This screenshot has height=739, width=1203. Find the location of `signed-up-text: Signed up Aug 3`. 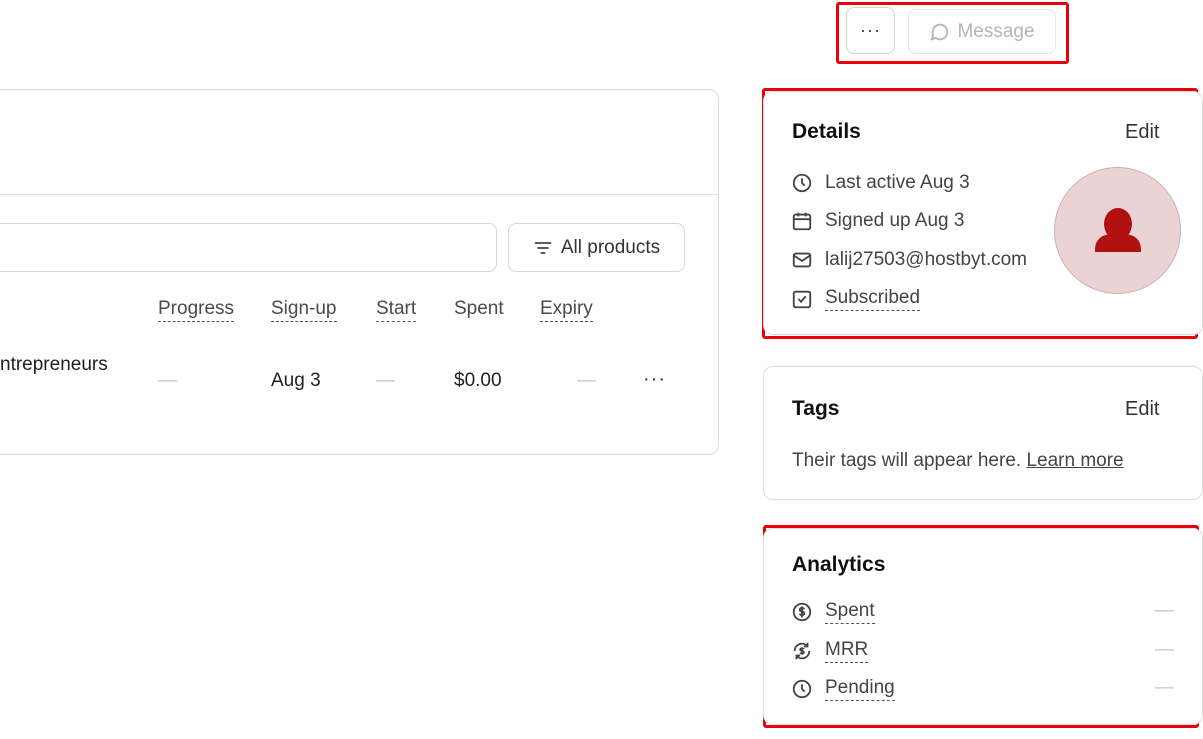

signed-up-text: Signed up Aug 3 is located at coordinates (895, 220).